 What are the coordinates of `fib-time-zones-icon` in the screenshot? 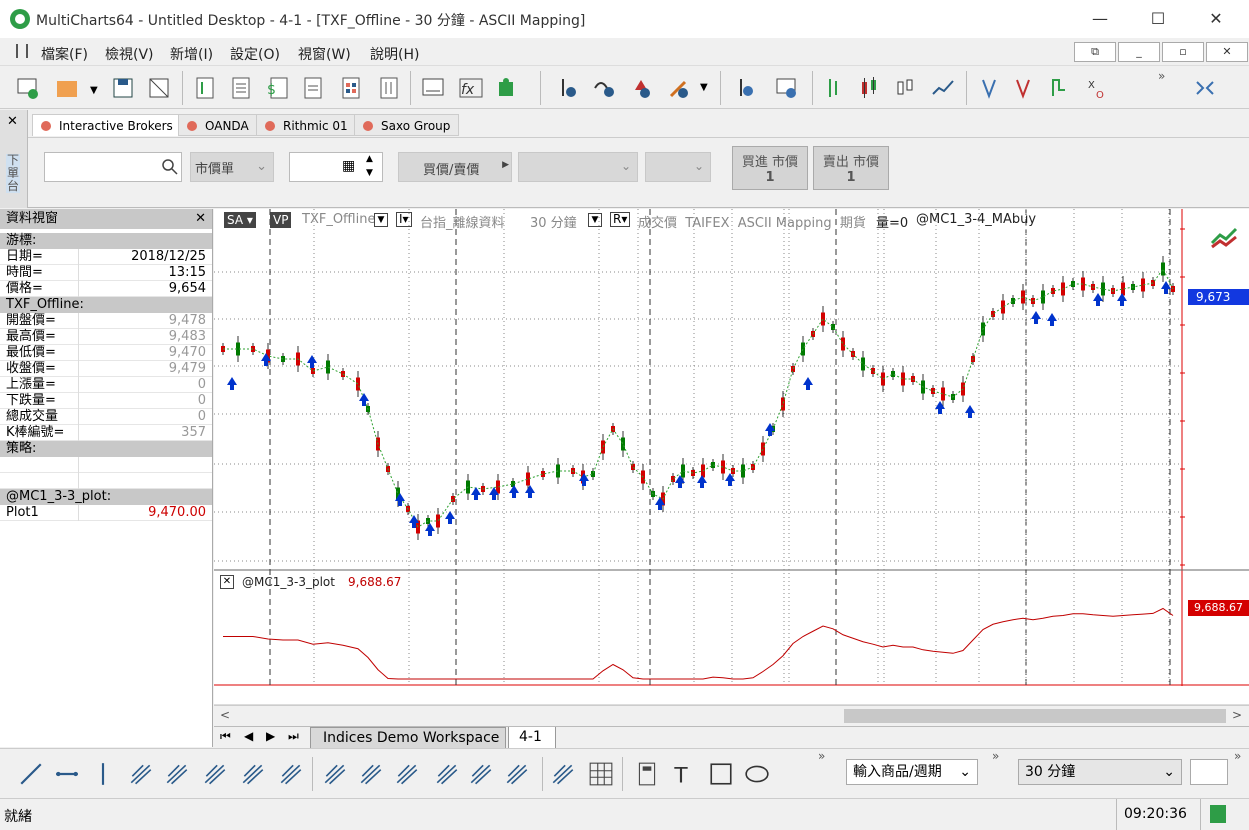 It's located at (481, 775).